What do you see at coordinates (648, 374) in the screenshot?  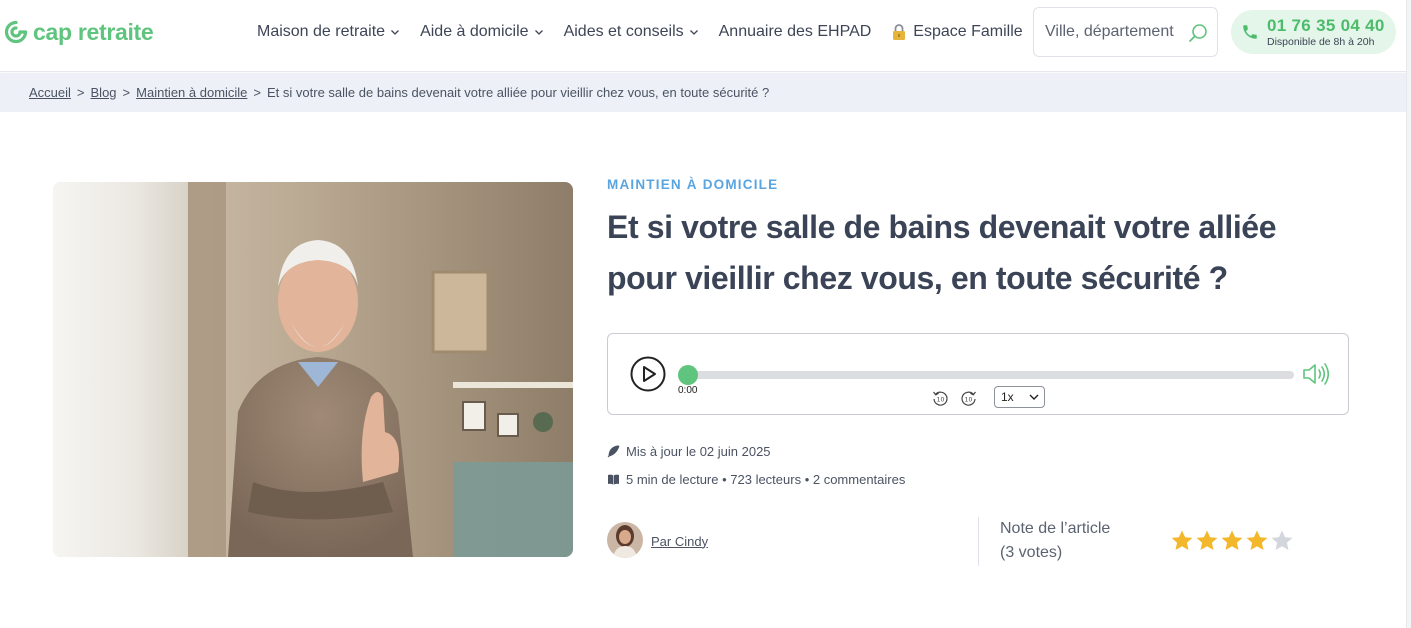 I see `play-icon` at bounding box center [648, 374].